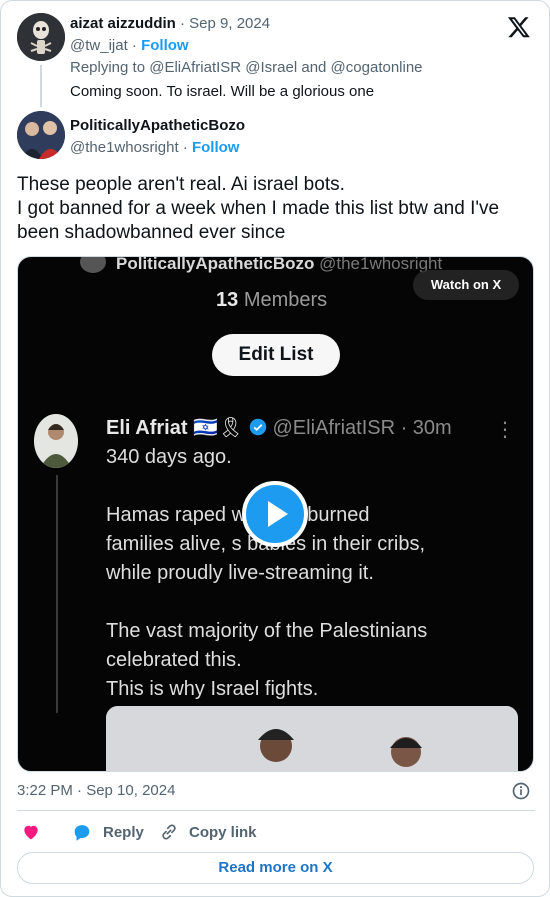  Describe the element at coordinates (123, 23) in the screenshot. I see `reply-author-name: aizat aizzuddin` at that location.